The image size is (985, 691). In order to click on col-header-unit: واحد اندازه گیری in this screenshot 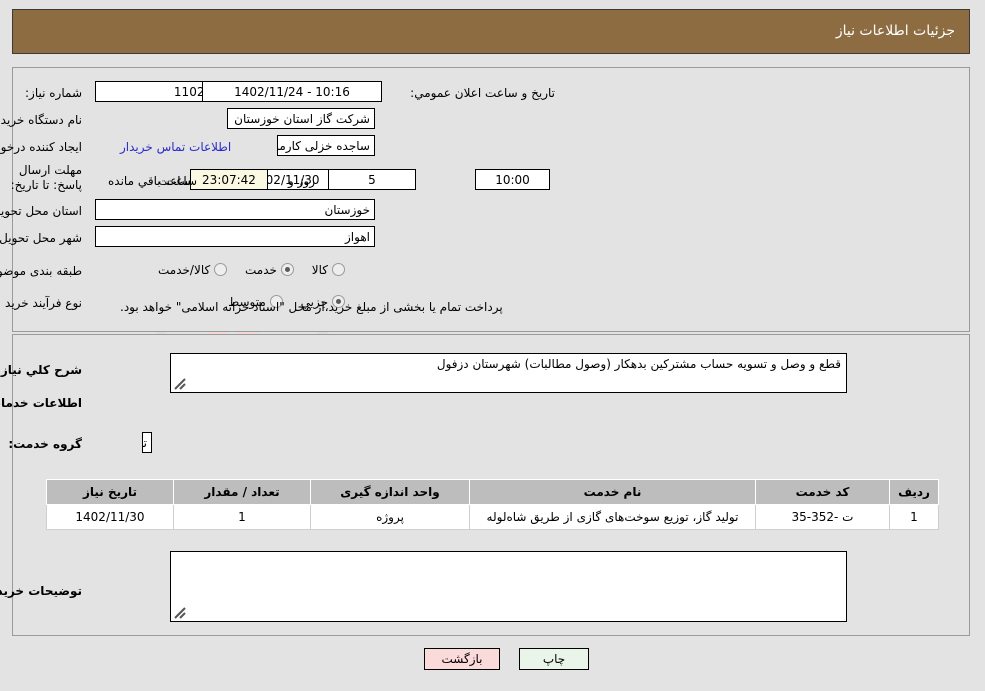, I will do `click(390, 492)`.